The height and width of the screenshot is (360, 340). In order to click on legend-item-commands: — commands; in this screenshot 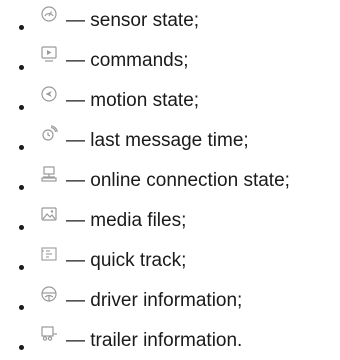, I will do `click(170, 60)`.